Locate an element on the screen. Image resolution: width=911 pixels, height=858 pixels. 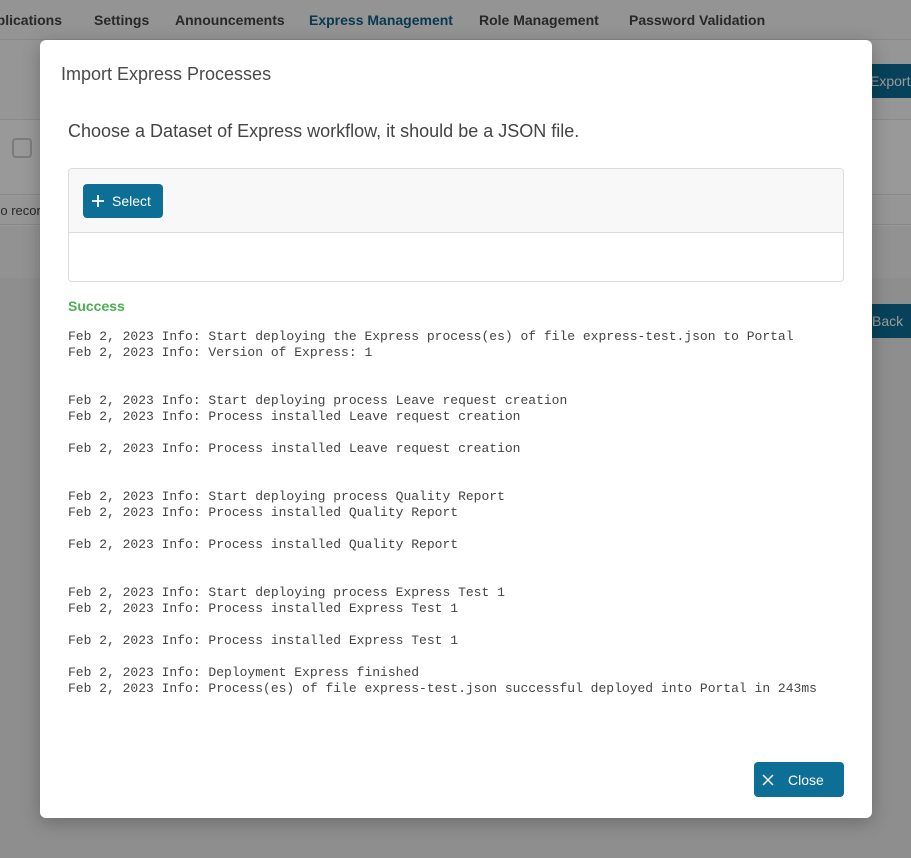
select-file-button: Select is located at coordinates (123, 201).